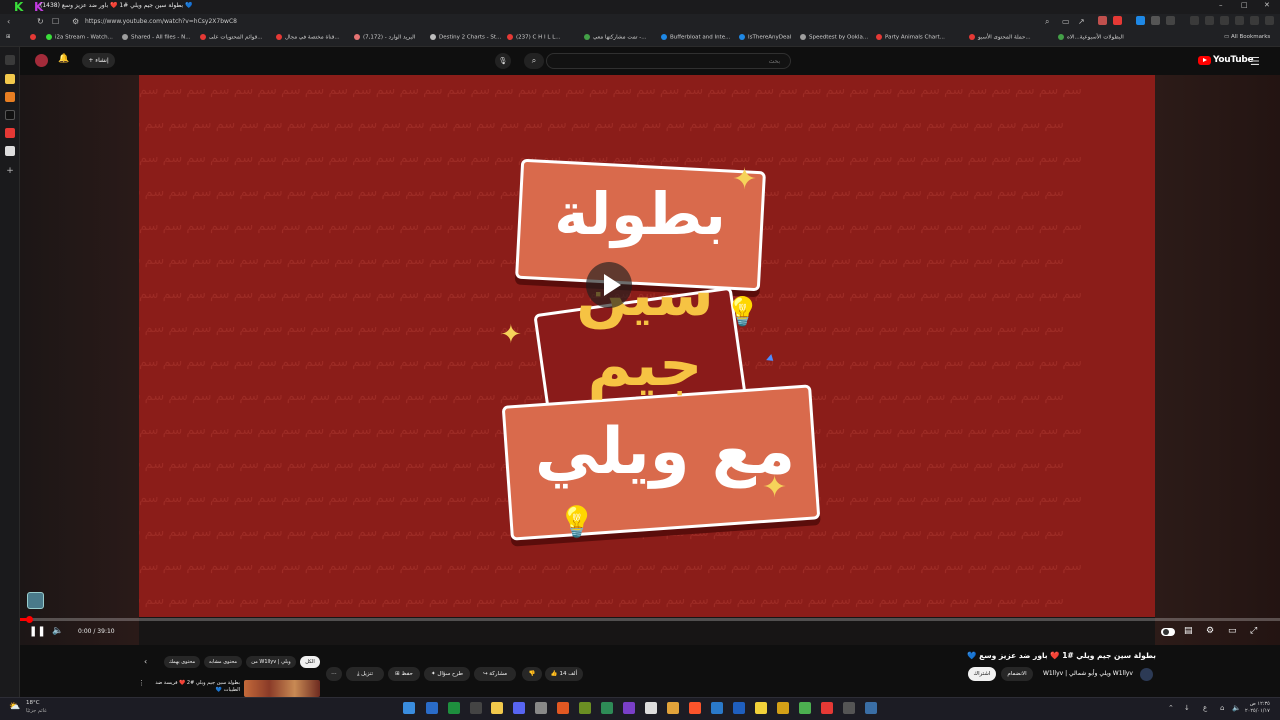 The width and height of the screenshot is (1280, 720). I want to click on settings-gear-icon: ⚙, so click(1210, 631).